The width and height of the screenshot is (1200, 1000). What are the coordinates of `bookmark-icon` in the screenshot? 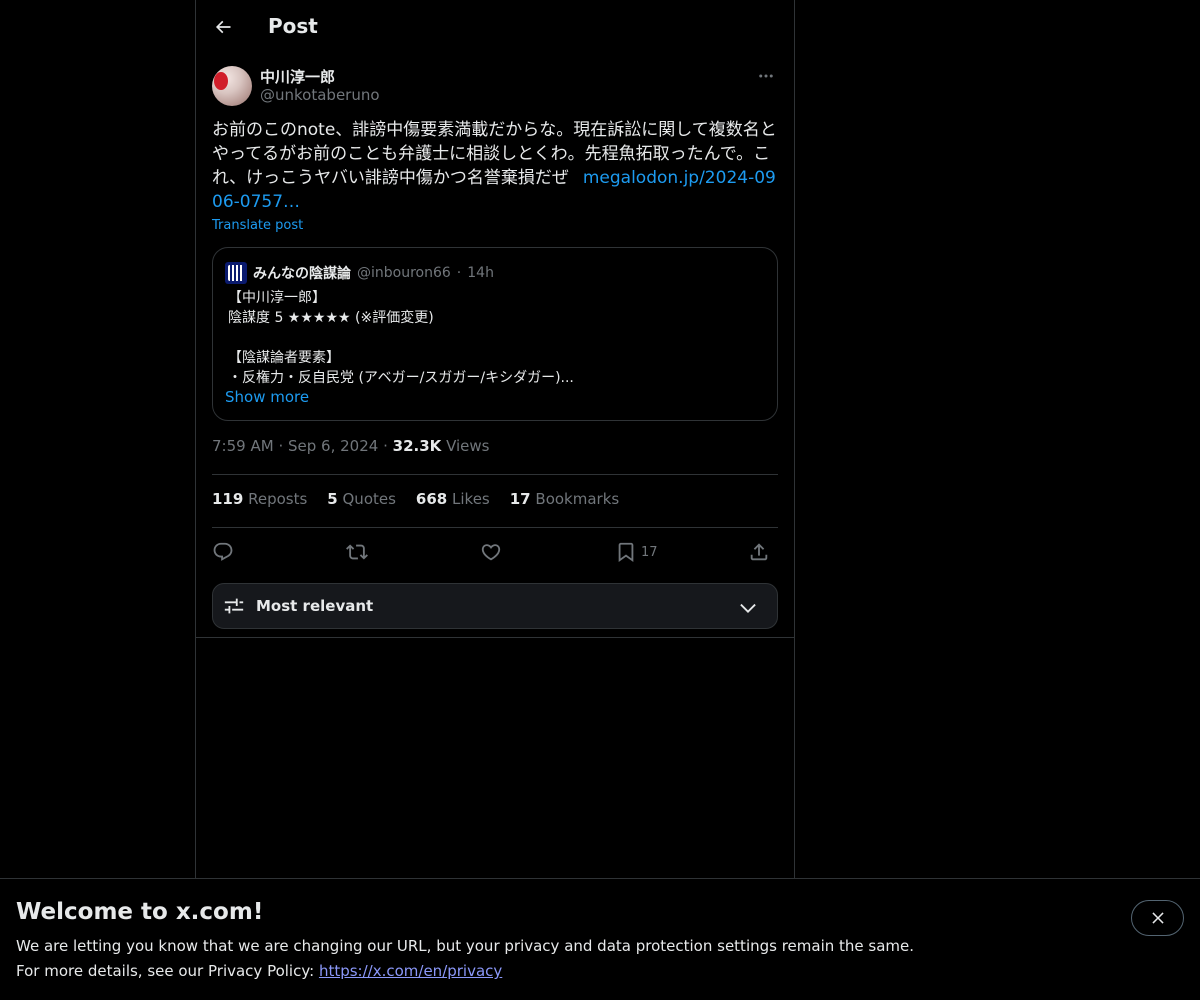 It's located at (626, 552).